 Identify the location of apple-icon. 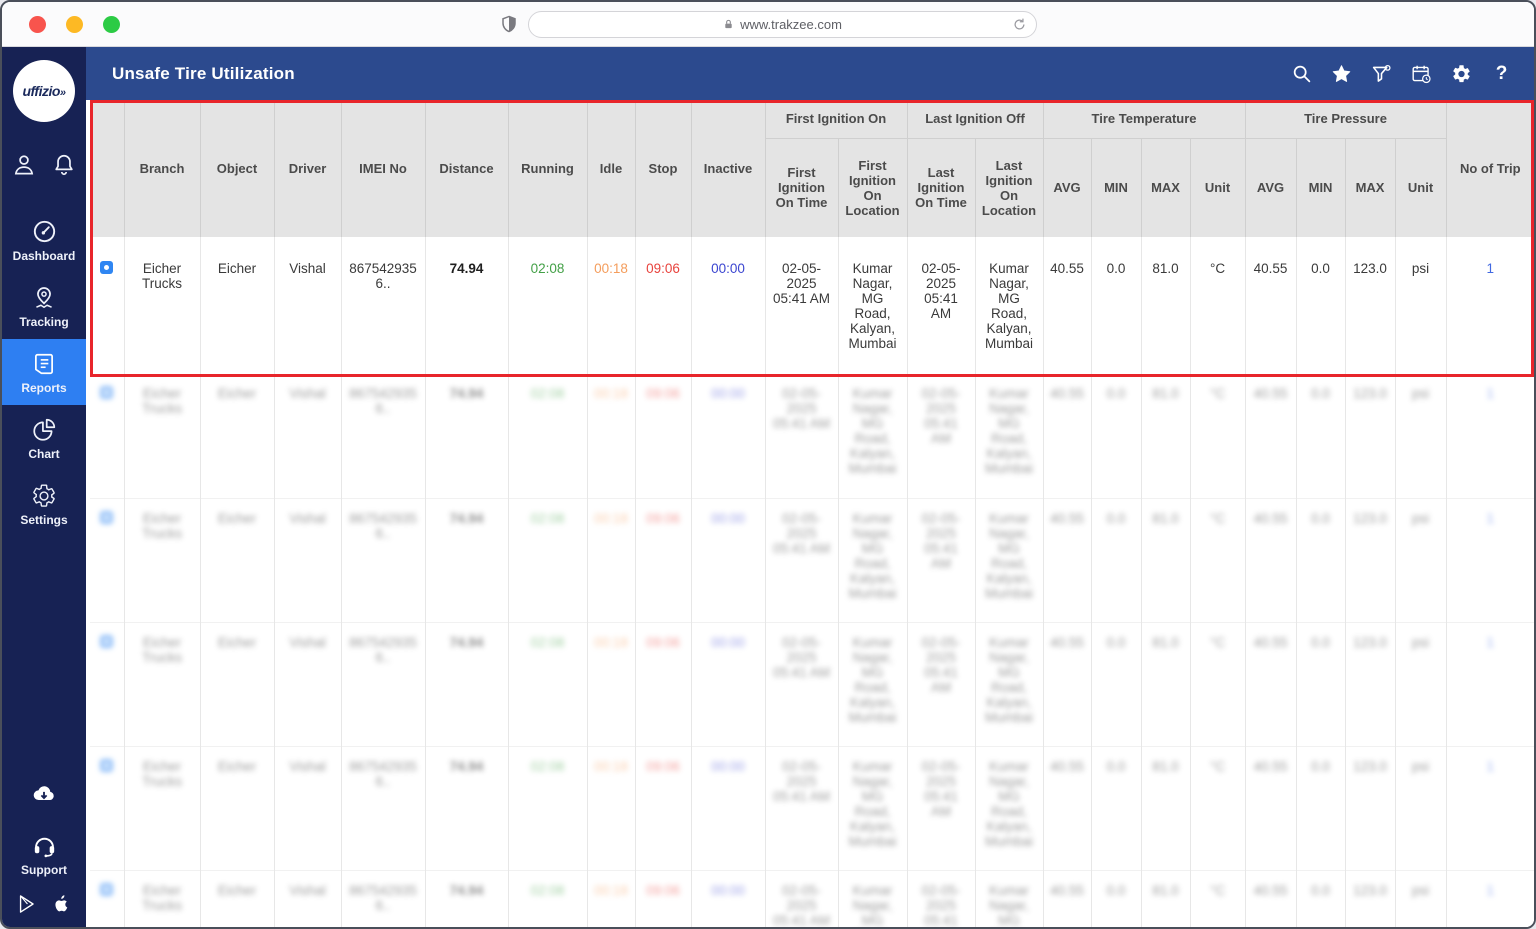
(61, 904).